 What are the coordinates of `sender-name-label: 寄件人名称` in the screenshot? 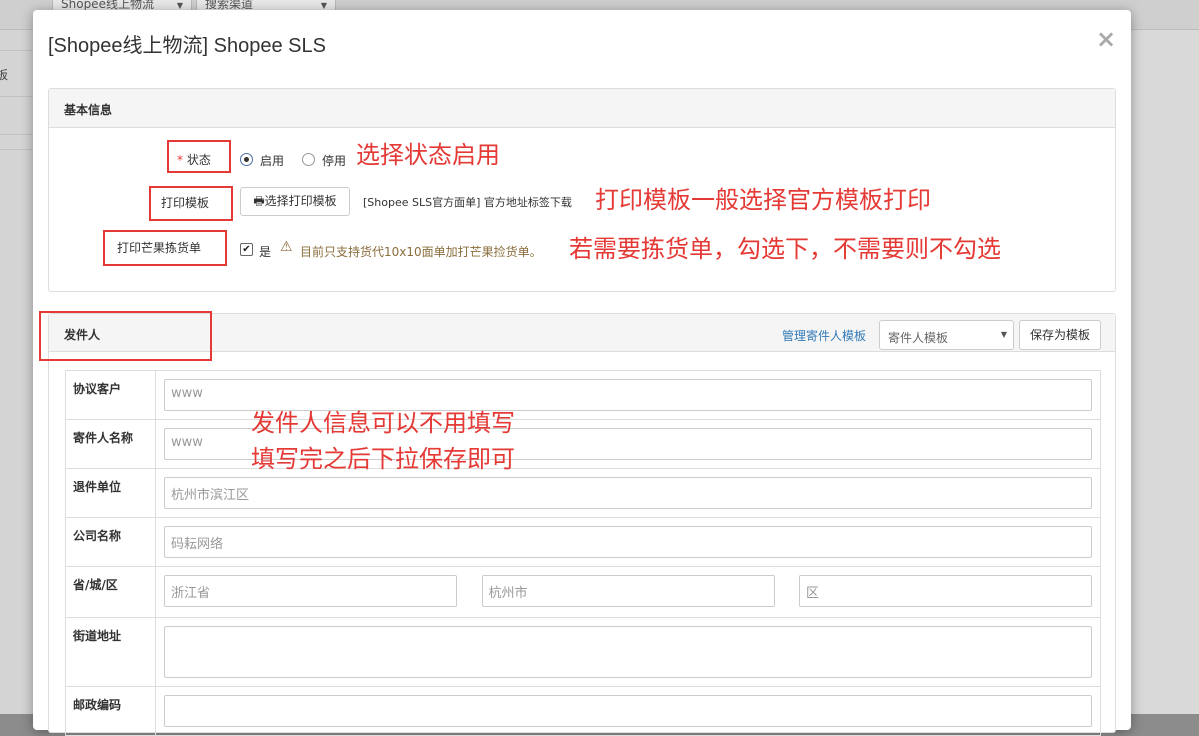 It's located at (110, 444).